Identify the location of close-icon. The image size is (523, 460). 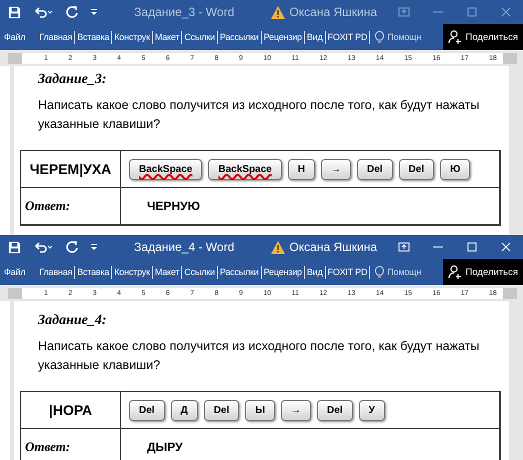
(506, 247).